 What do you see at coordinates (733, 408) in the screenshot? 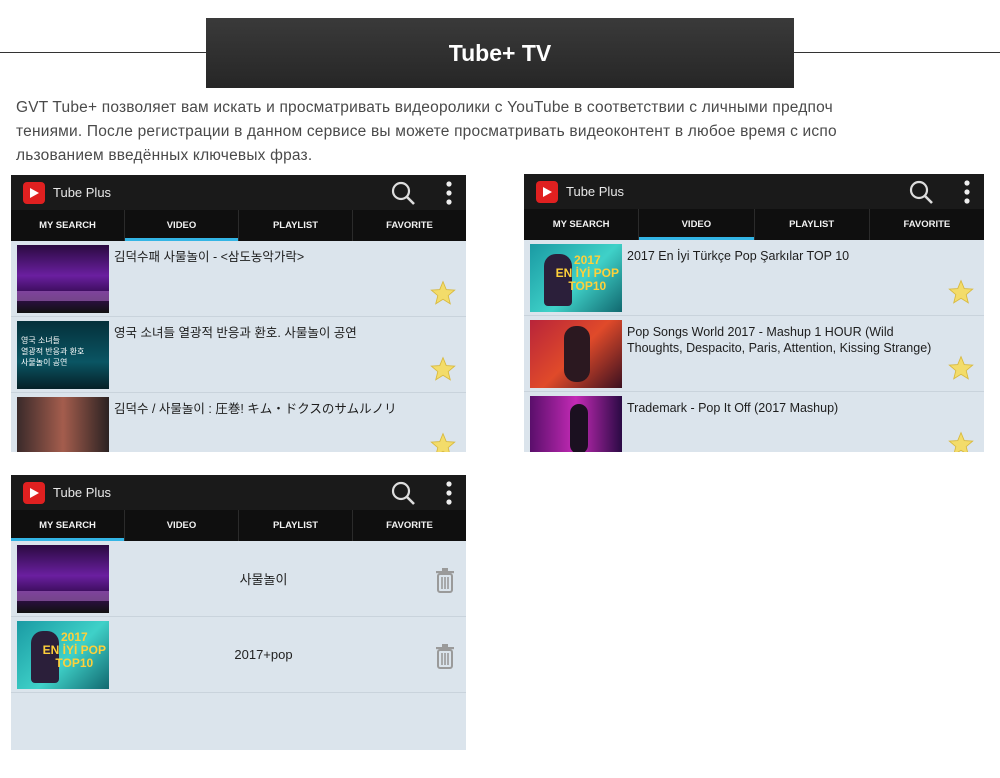
I see `video-title: Trademark - Pop It Off (2017 Mashup)` at bounding box center [733, 408].